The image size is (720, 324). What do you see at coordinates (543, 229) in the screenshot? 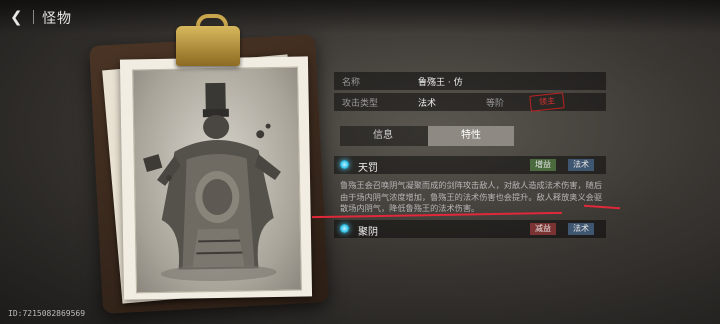
I see `skill-tag-debuff: 减益` at bounding box center [543, 229].